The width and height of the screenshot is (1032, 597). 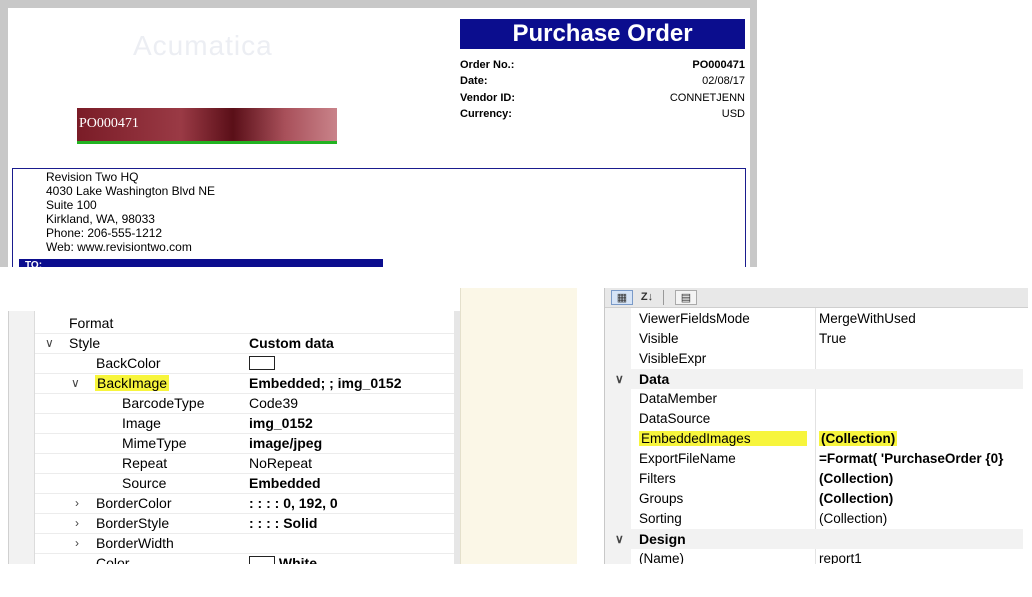 I want to click on property-value: report1, so click(x=840, y=557).